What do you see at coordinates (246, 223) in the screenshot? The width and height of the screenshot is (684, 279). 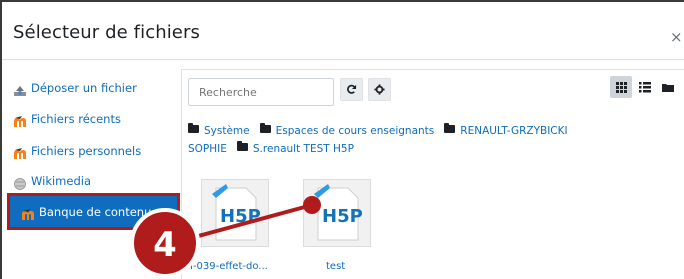 I see `annotation-pointer-line` at bounding box center [246, 223].